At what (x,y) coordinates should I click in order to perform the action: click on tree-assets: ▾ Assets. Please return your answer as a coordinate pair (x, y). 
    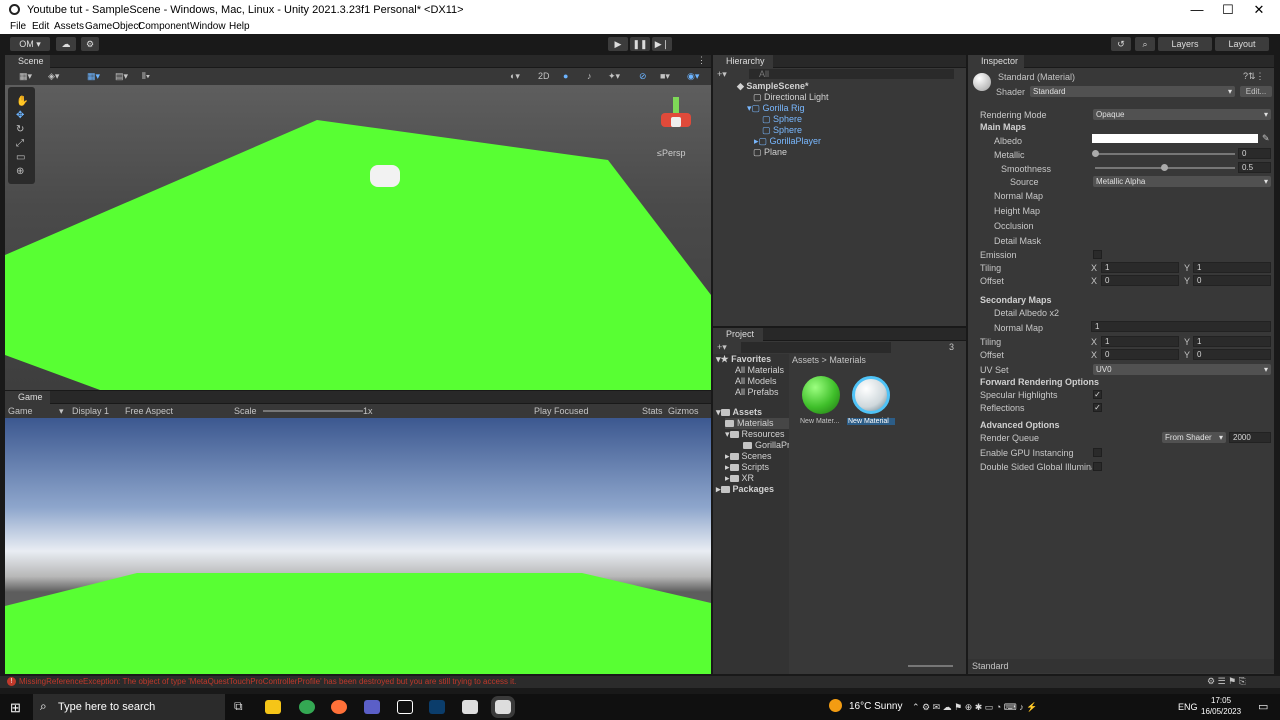
    Looking at the image, I should click on (739, 412).